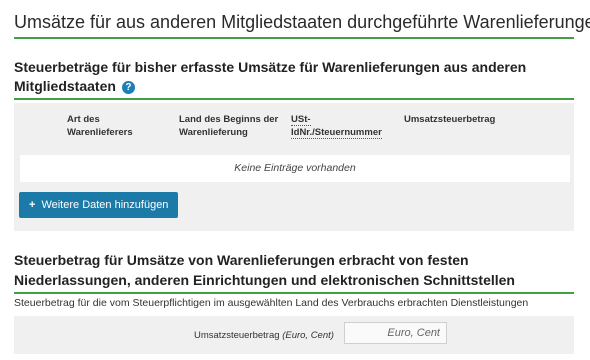  What do you see at coordinates (128, 87) in the screenshot?
I see `help-icon: ?` at bounding box center [128, 87].